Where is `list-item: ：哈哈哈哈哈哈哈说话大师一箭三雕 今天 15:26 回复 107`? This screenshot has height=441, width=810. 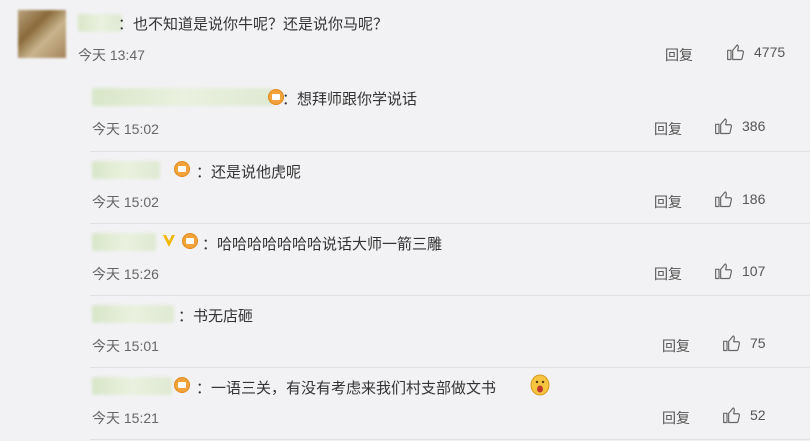 list-item: ：哈哈哈哈哈哈哈说话大师一箭三雕 今天 15:26 回复 107 is located at coordinates (444, 260).